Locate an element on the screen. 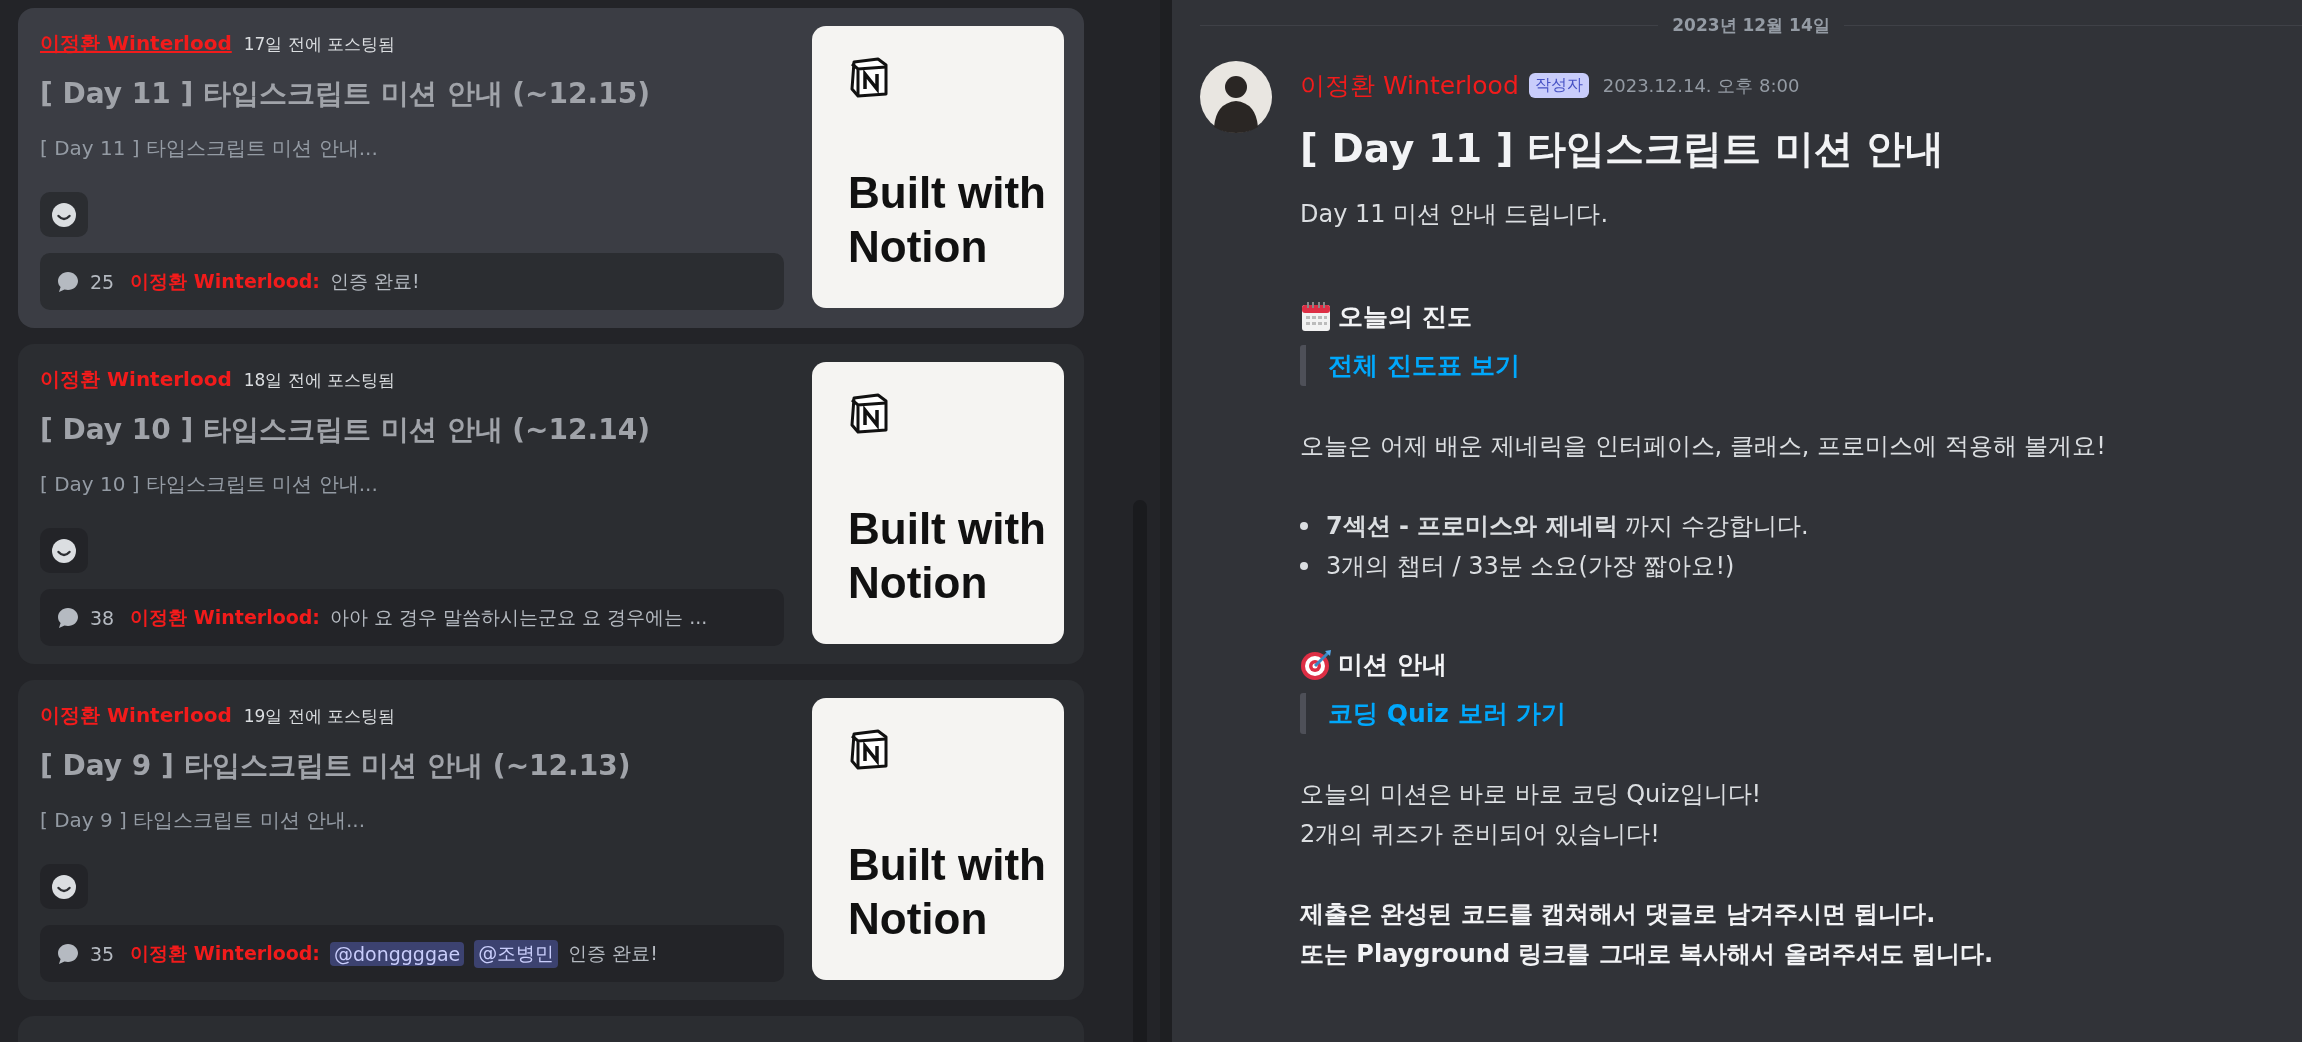 The width and height of the screenshot is (2302, 1042). last-message-bar: 35 이정환 Winterlood: @donggggae @조병민 인증 완료! is located at coordinates (412, 953).